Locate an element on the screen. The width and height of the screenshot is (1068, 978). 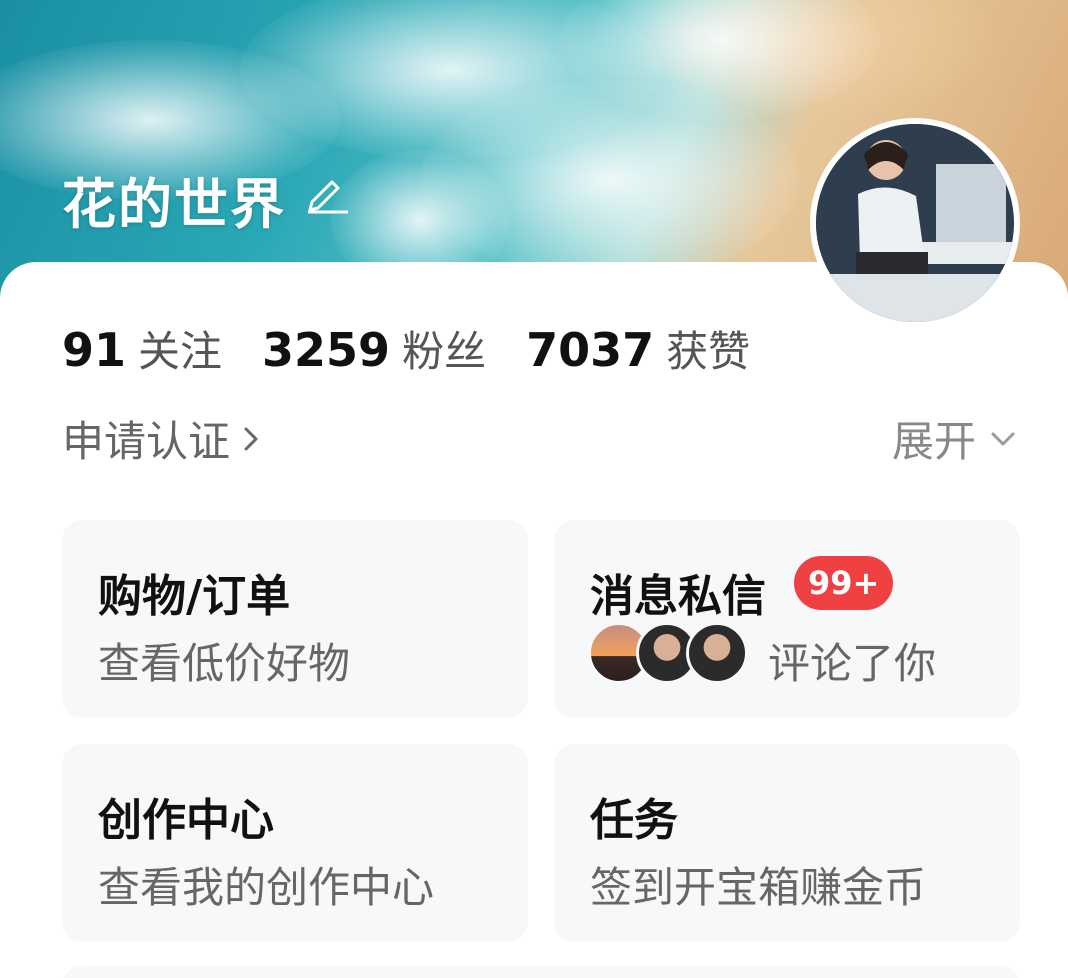
likes-label: 获赞 is located at coordinates (708, 351).